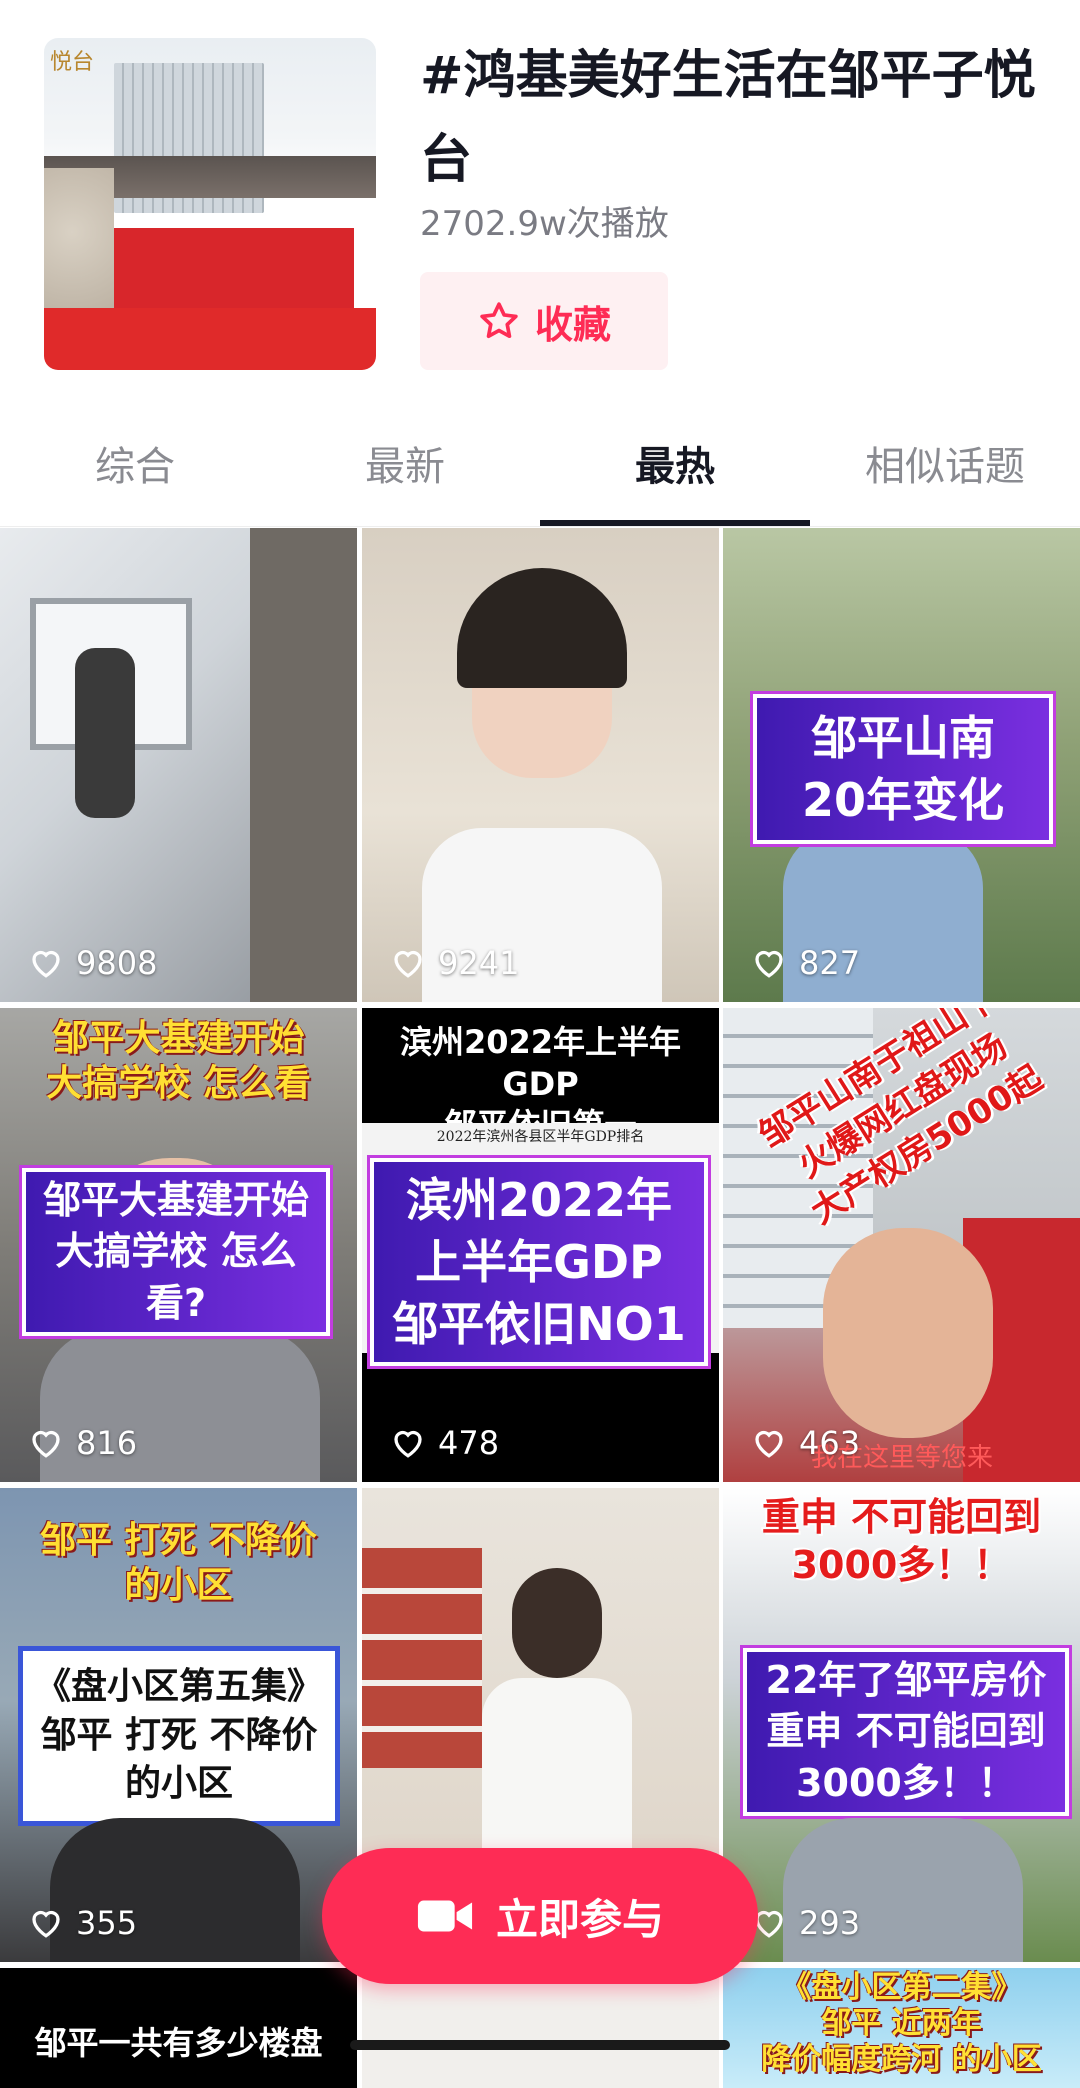  I want to click on video-card: 邹平 打死 不降价 的小区 《盘小区第五集》 邹平 打死 不降价 的小区 355, so click(178, 1725).